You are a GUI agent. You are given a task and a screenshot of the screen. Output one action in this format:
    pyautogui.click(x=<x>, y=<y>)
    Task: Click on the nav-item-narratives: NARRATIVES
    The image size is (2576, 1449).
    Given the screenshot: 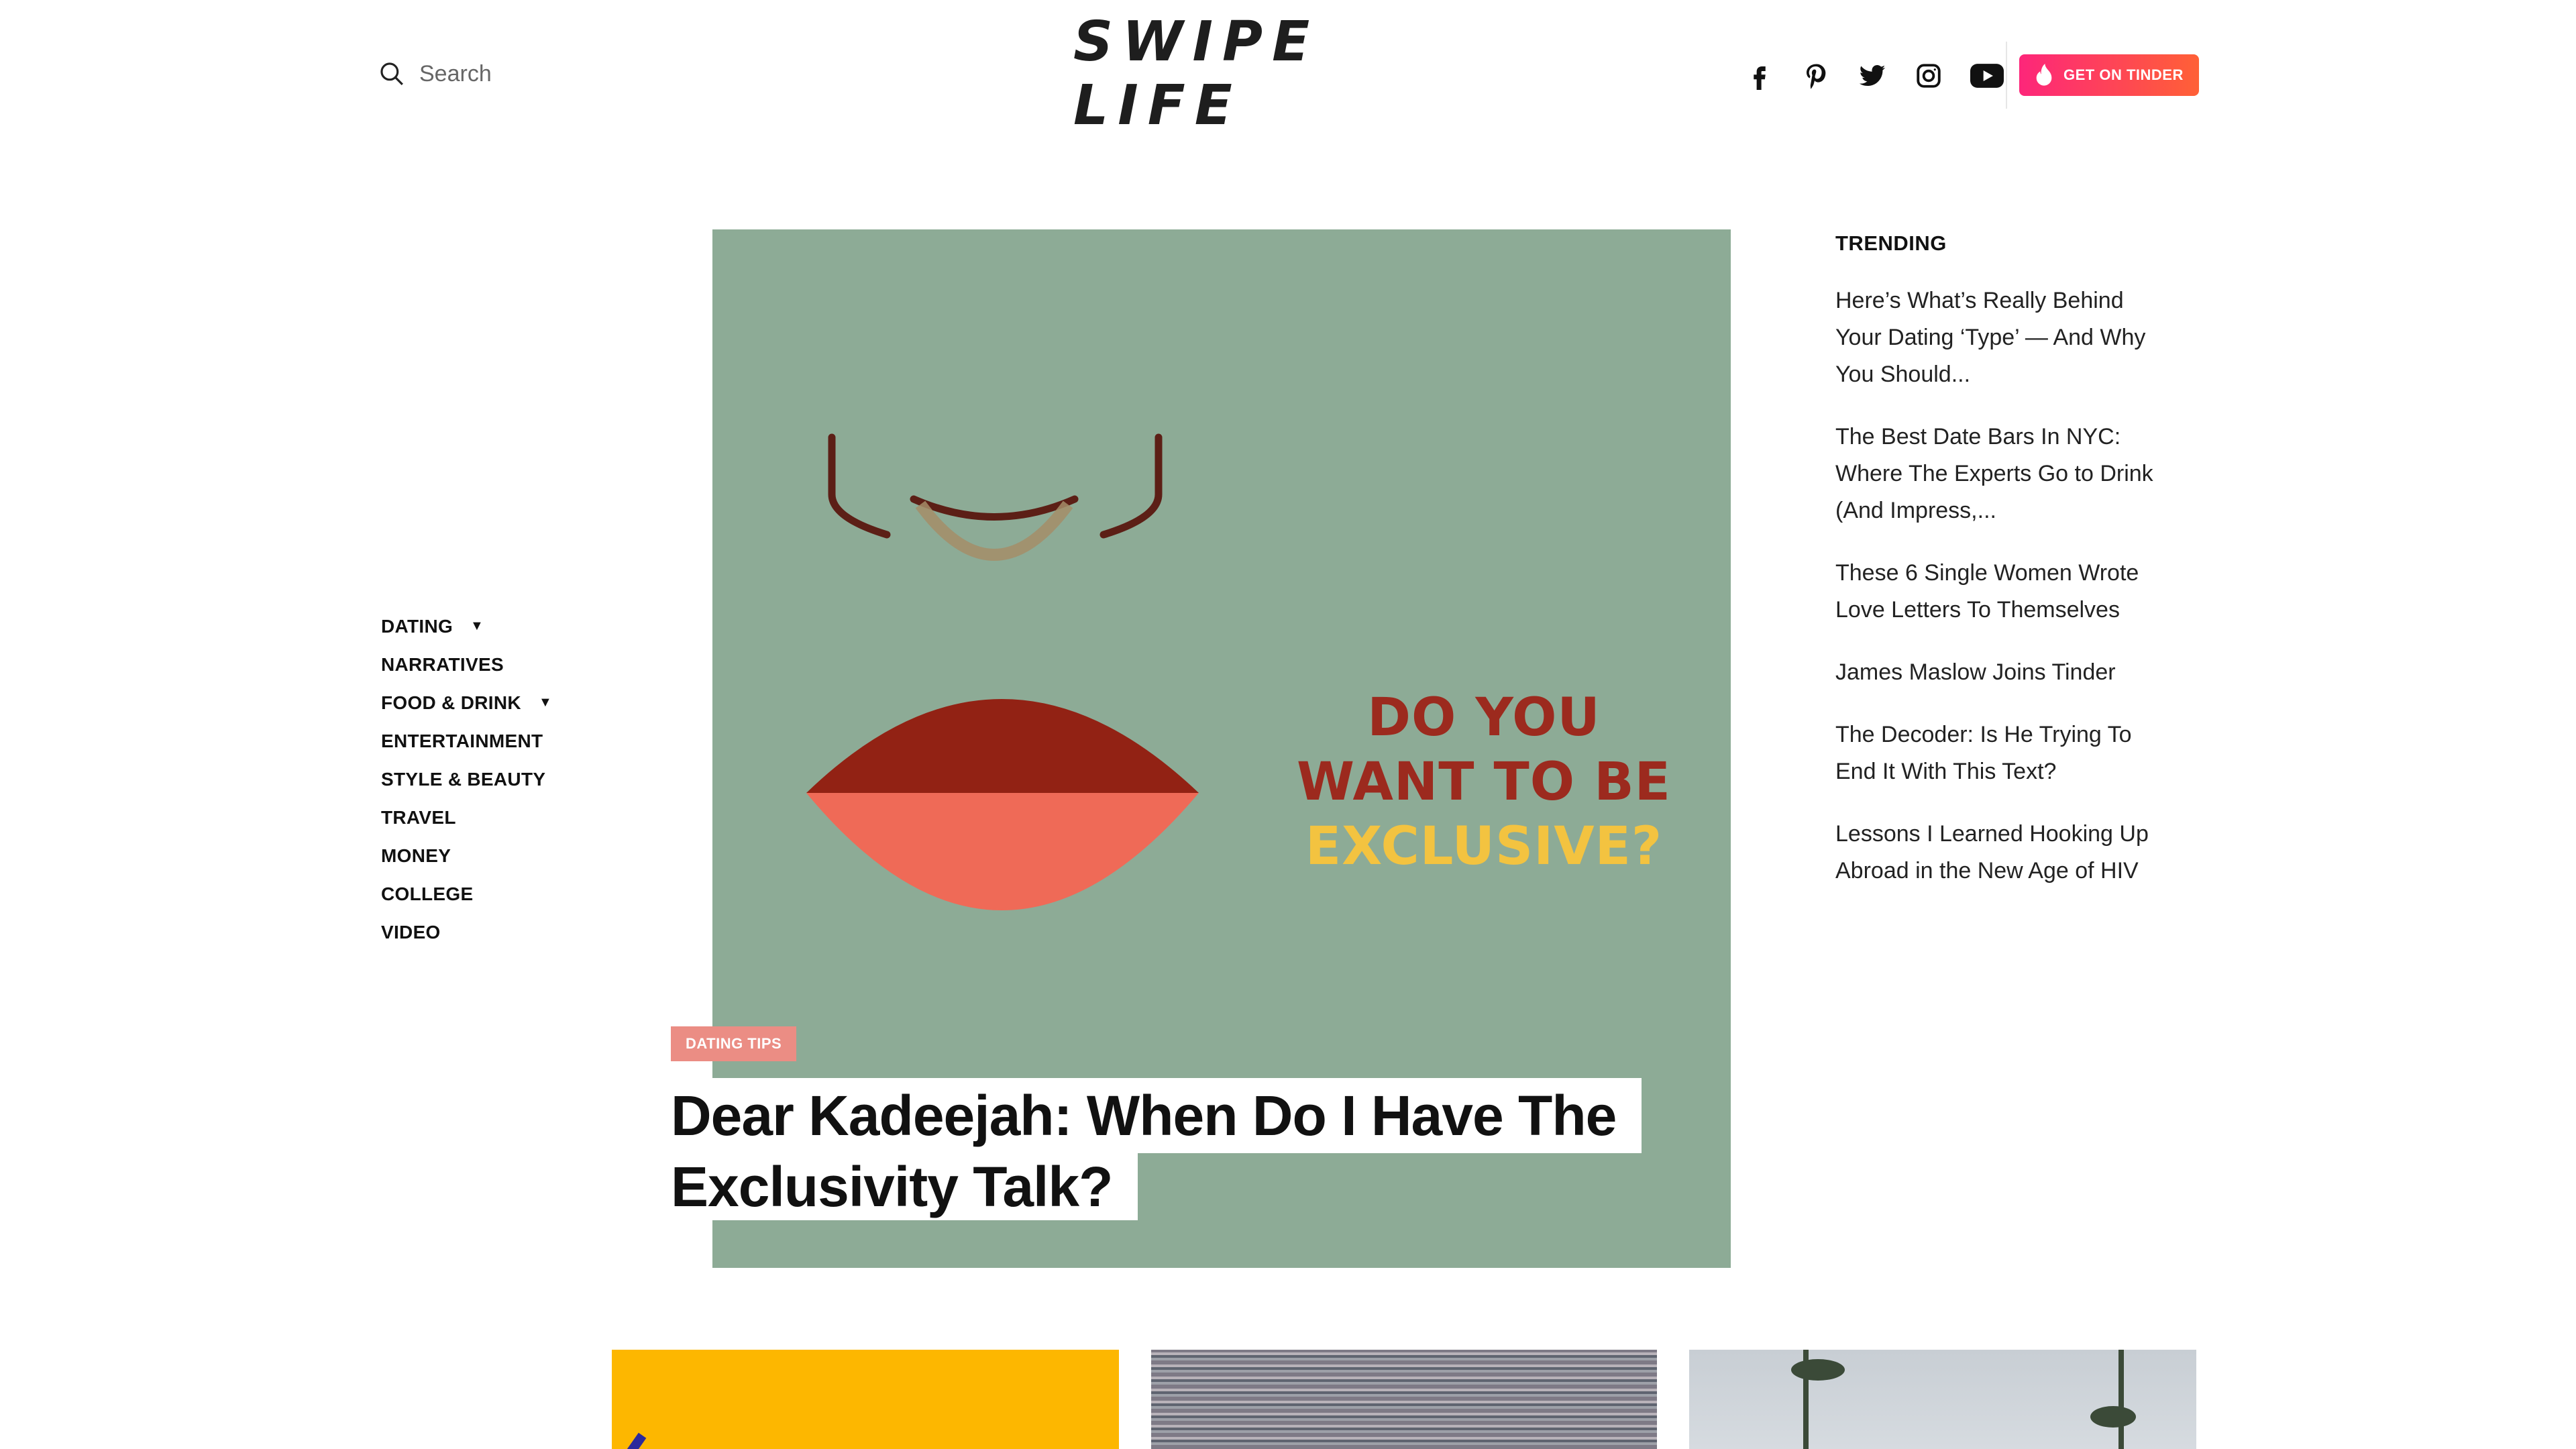 What is the action you would take?
    pyautogui.click(x=481, y=664)
    